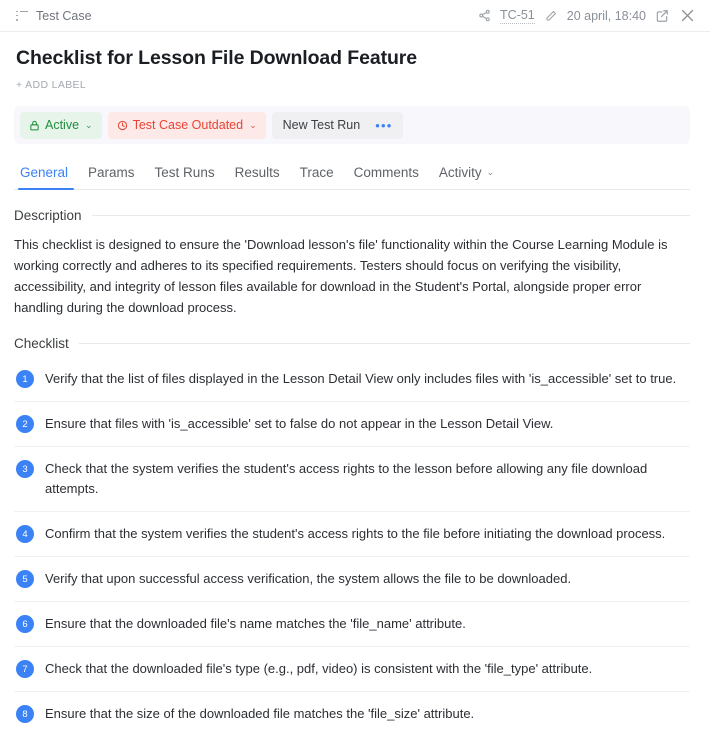 The height and width of the screenshot is (736, 710). What do you see at coordinates (257, 173) in the screenshot?
I see `tab-results-label: Results` at bounding box center [257, 173].